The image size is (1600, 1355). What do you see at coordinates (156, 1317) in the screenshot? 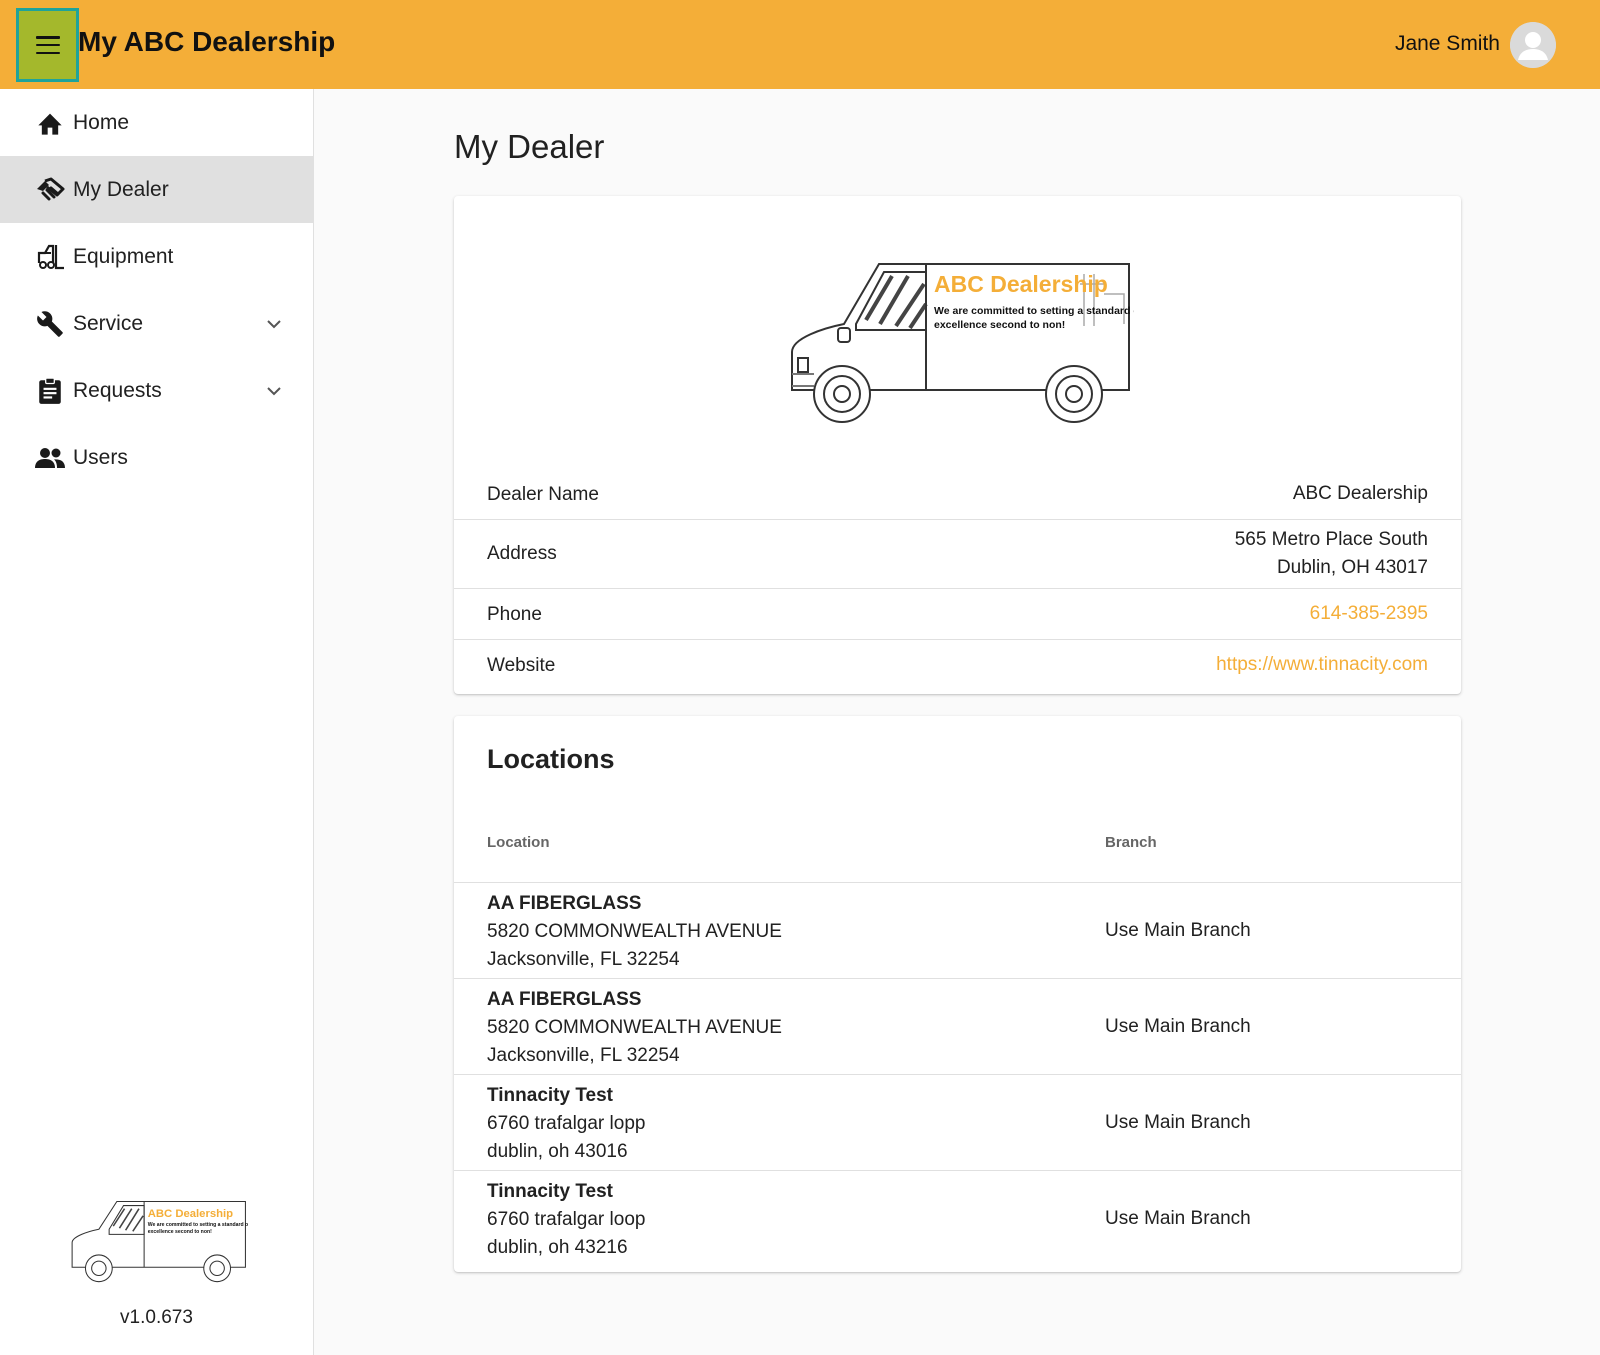
I see `app-version: v1.0.673` at bounding box center [156, 1317].